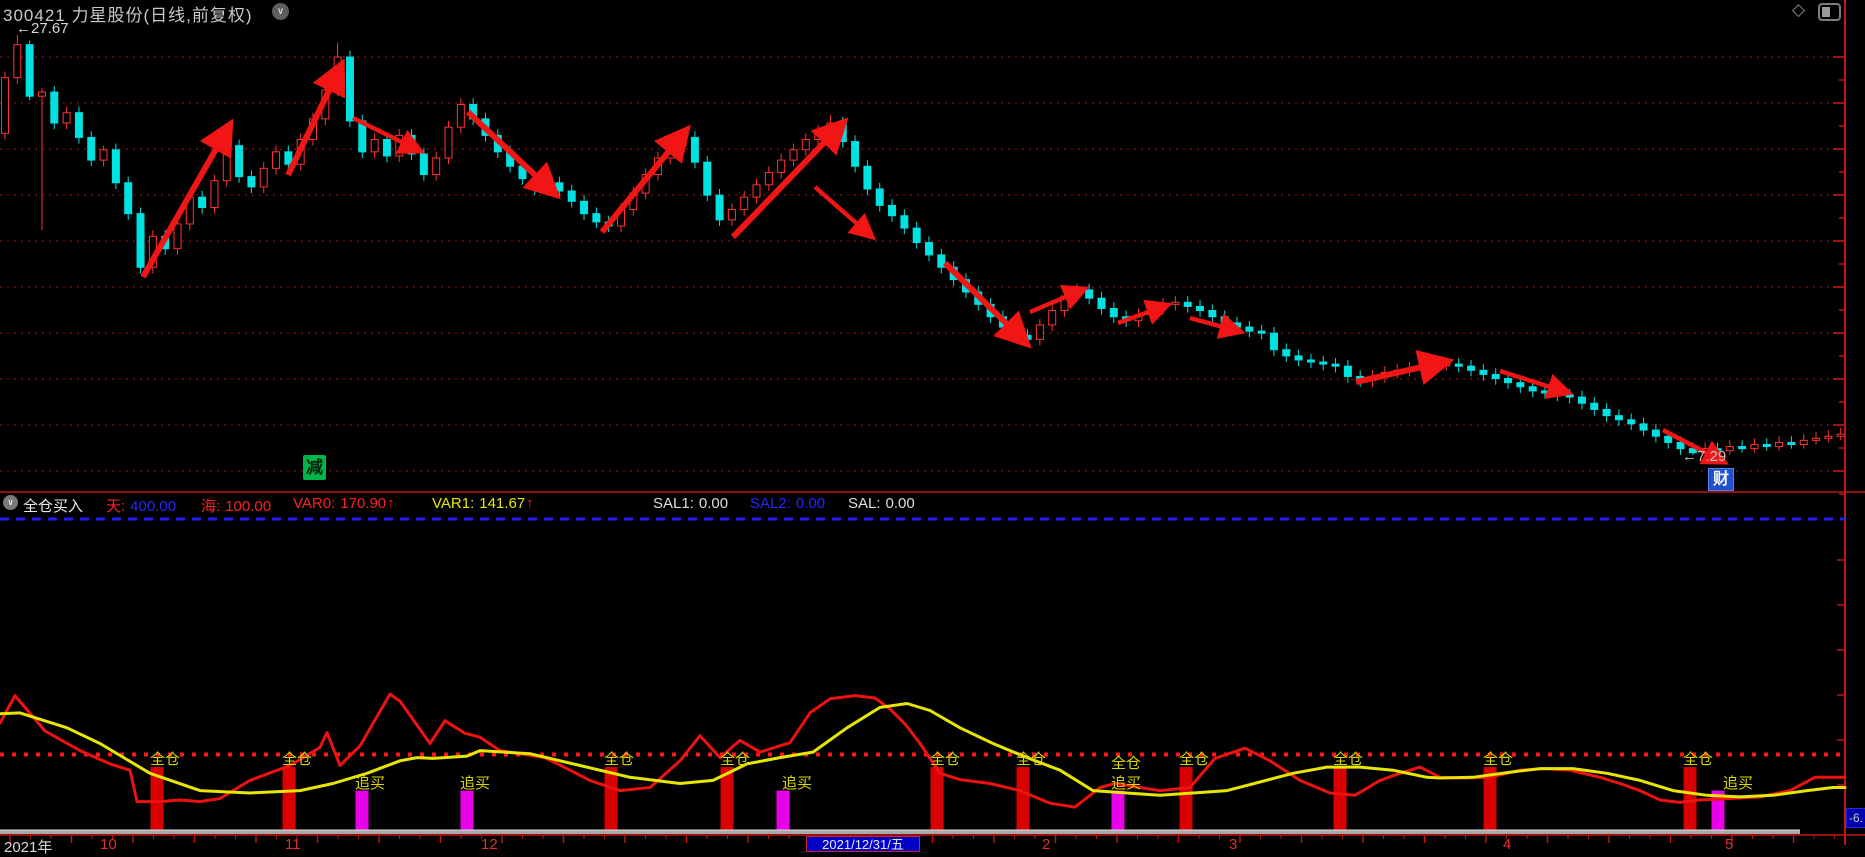 The height and width of the screenshot is (857, 1865). I want to click on high-price-annotation: ←27.67, so click(42, 28).